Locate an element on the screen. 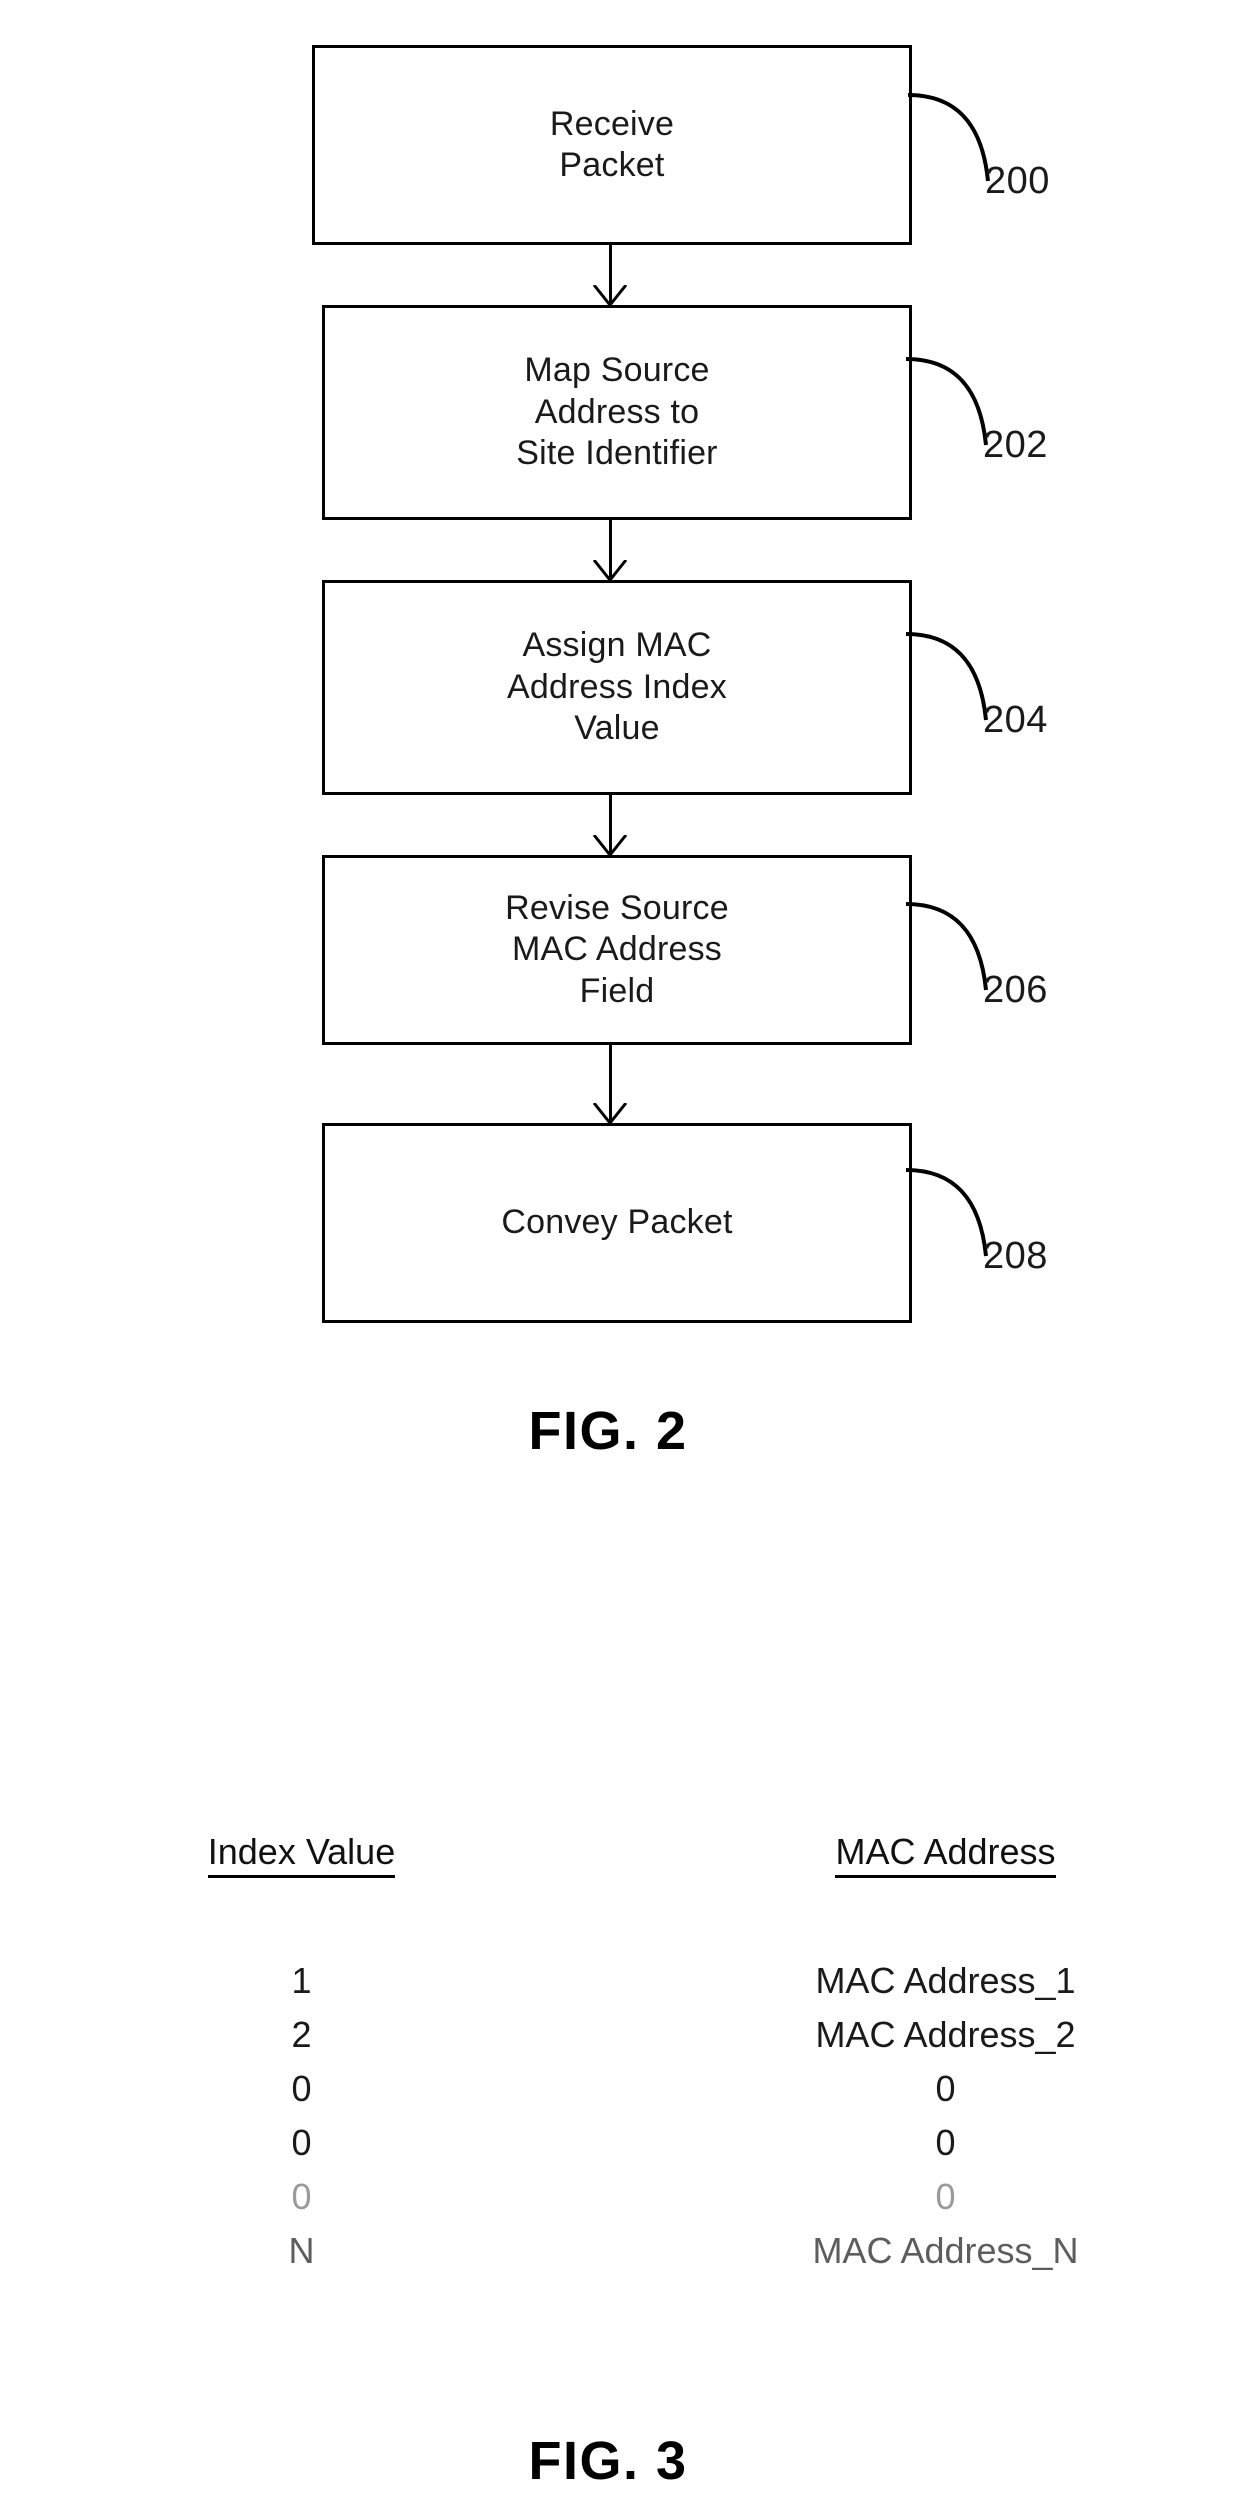 The image size is (1256, 2518). flow-step-label: Receive Packet is located at coordinates (612, 144).